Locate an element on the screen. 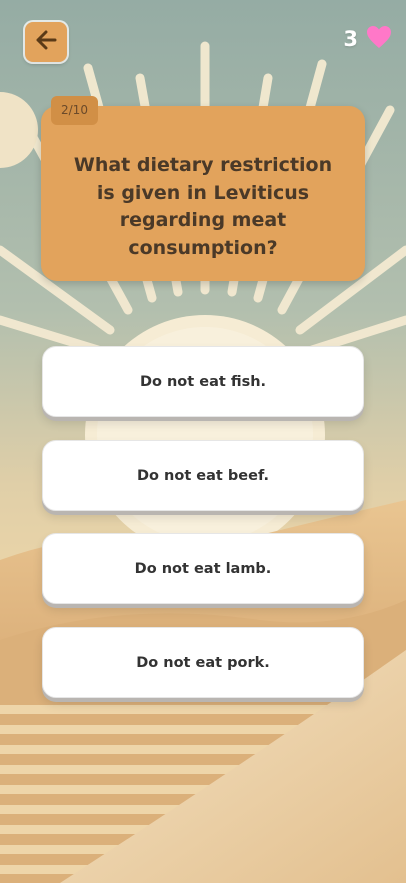 This screenshot has width=406, height=883. heart-icon is located at coordinates (379, 39).